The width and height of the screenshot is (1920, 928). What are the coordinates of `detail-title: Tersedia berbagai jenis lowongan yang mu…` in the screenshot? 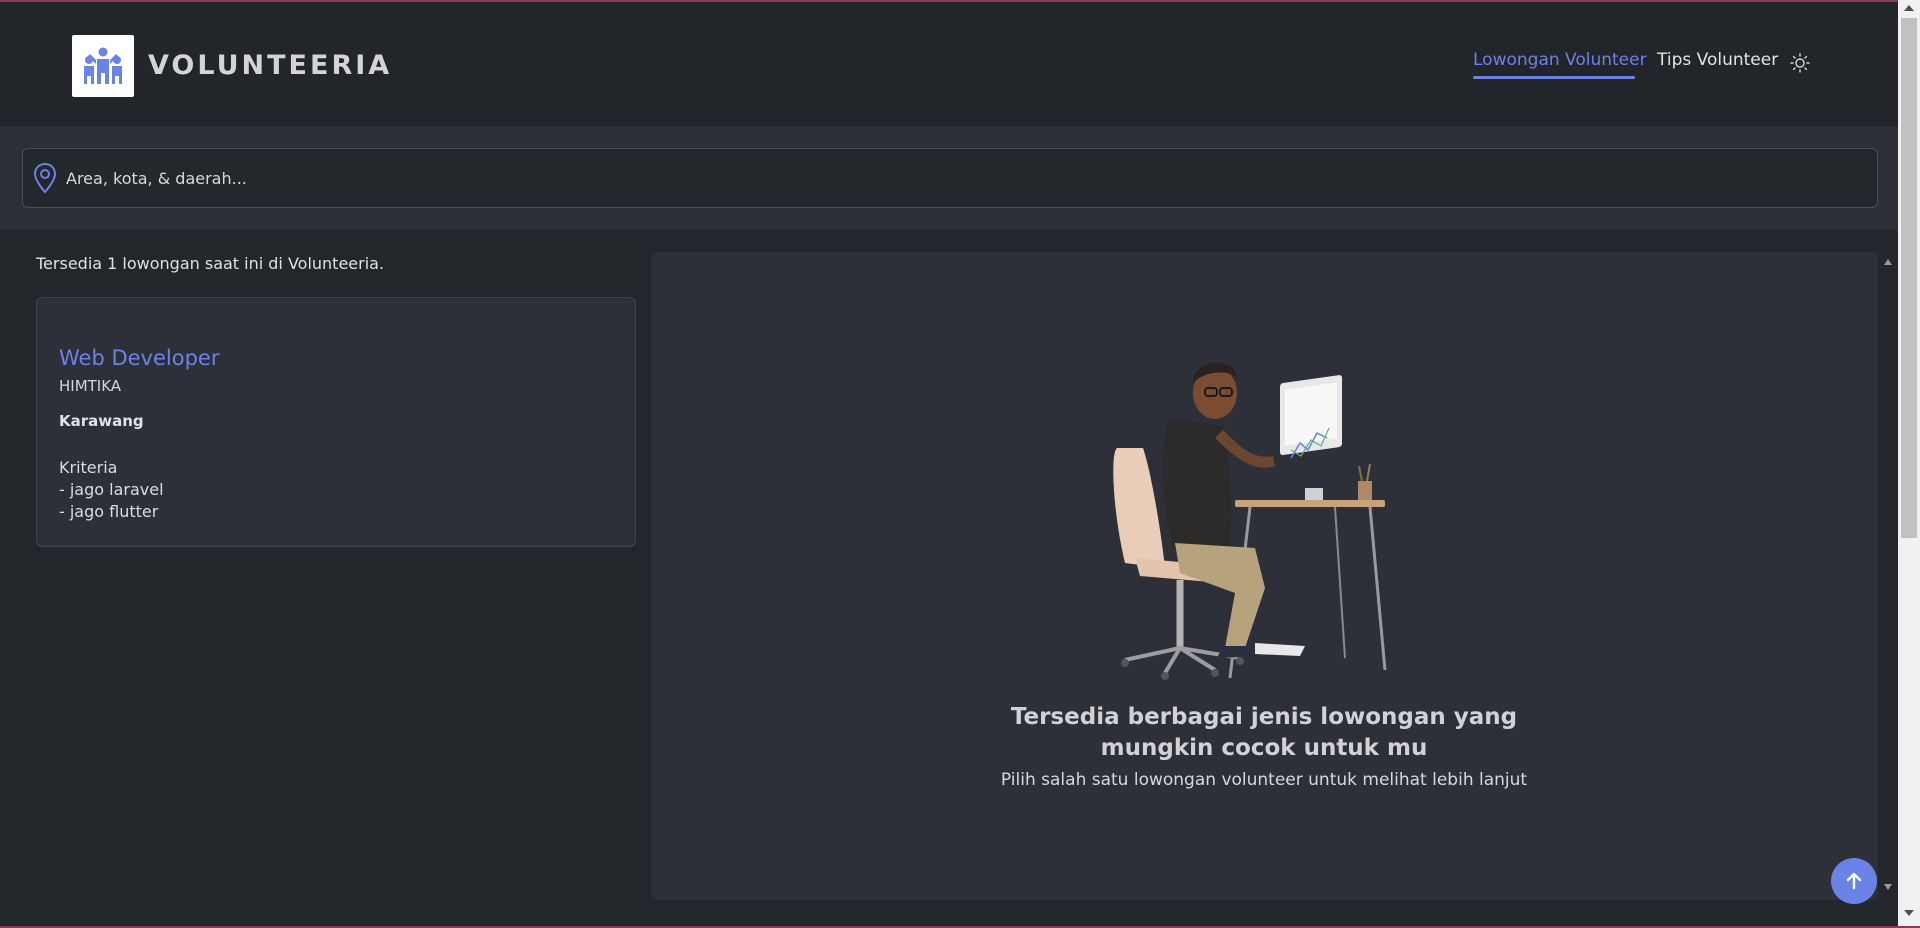 It's located at (1264, 732).